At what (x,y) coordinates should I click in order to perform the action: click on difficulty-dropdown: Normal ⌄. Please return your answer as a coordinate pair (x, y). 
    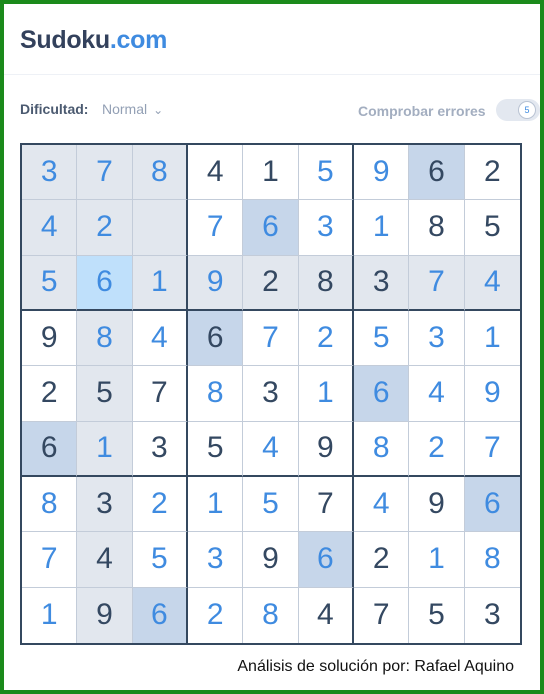
    Looking at the image, I should click on (132, 109).